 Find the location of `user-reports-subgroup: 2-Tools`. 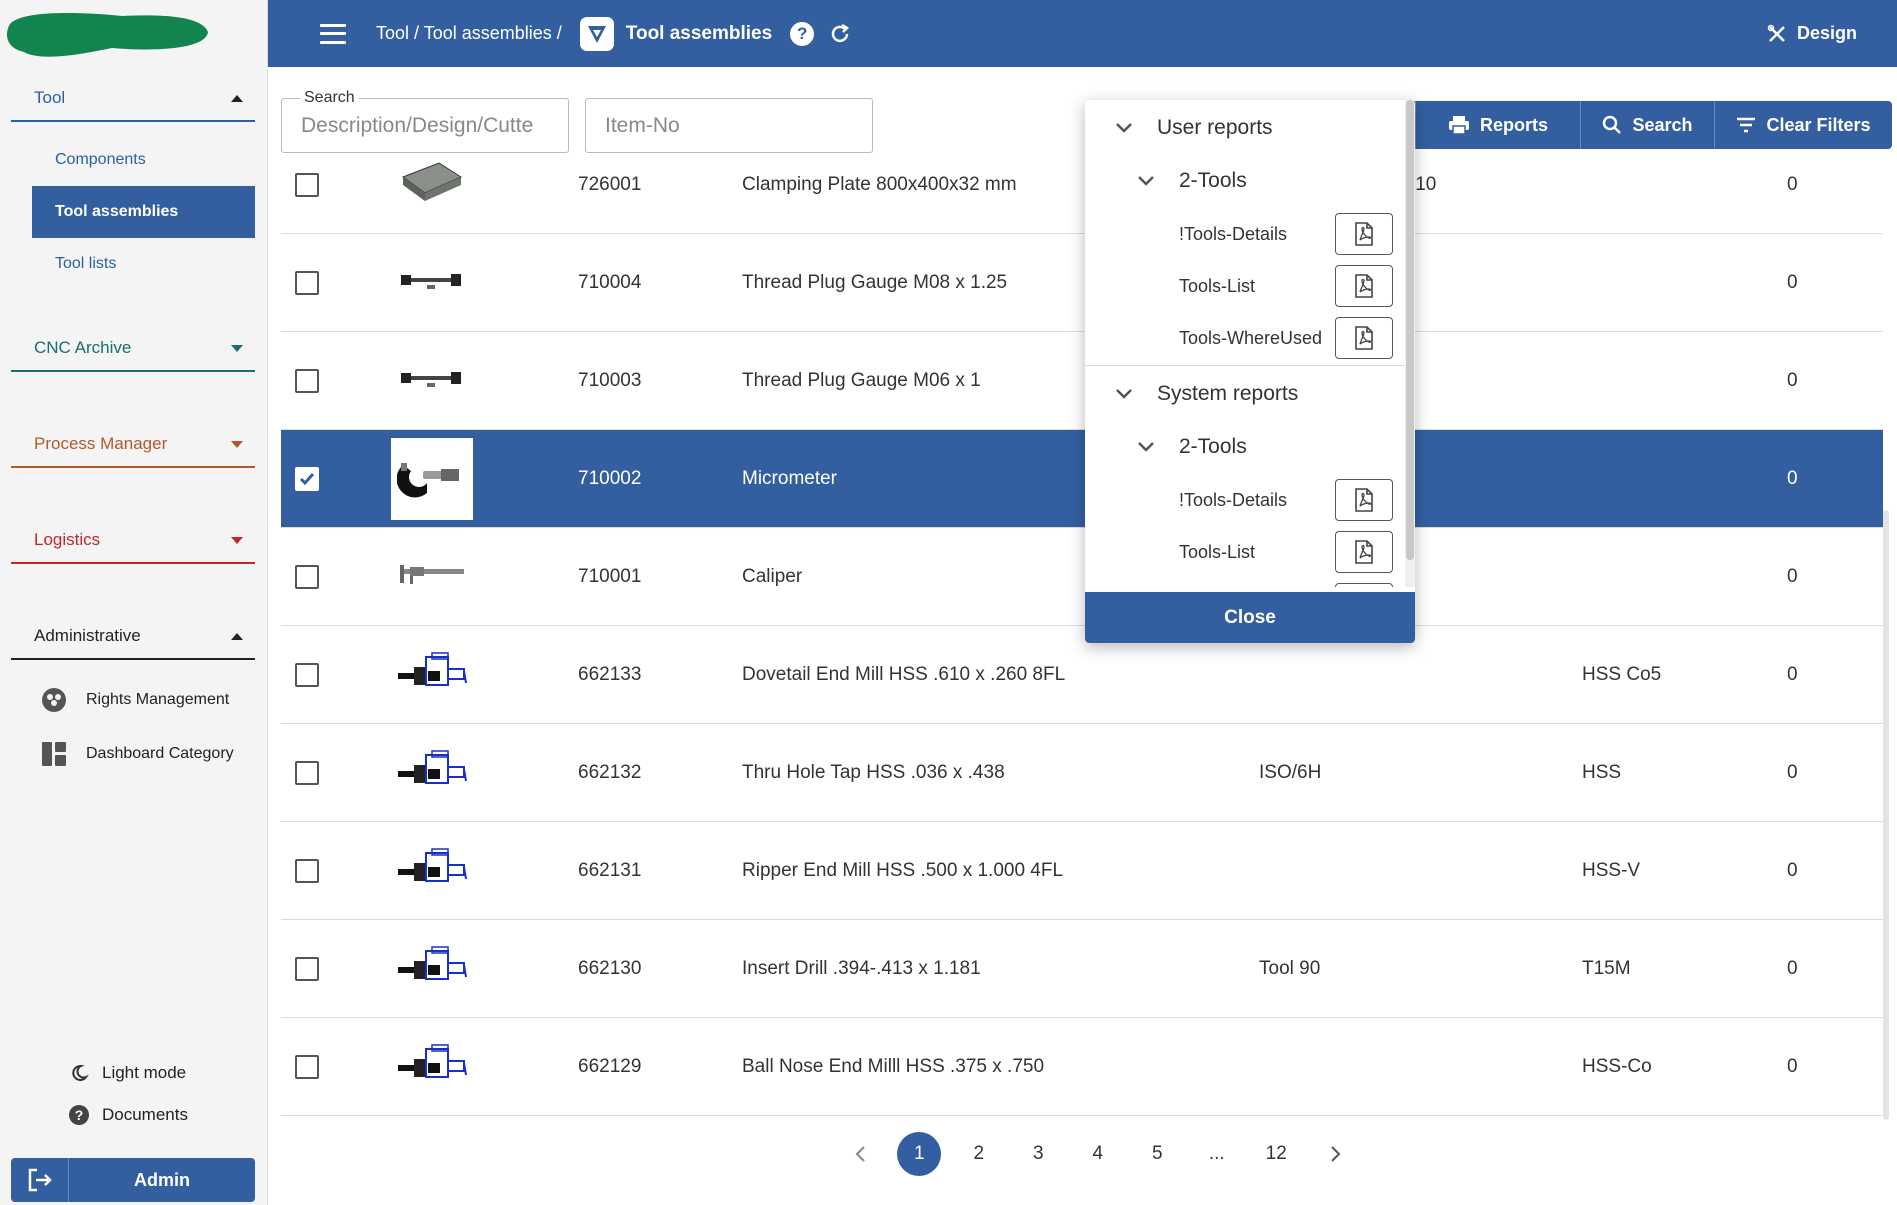

user-reports-subgroup: 2-Tools is located at coordinates (1245, 181).